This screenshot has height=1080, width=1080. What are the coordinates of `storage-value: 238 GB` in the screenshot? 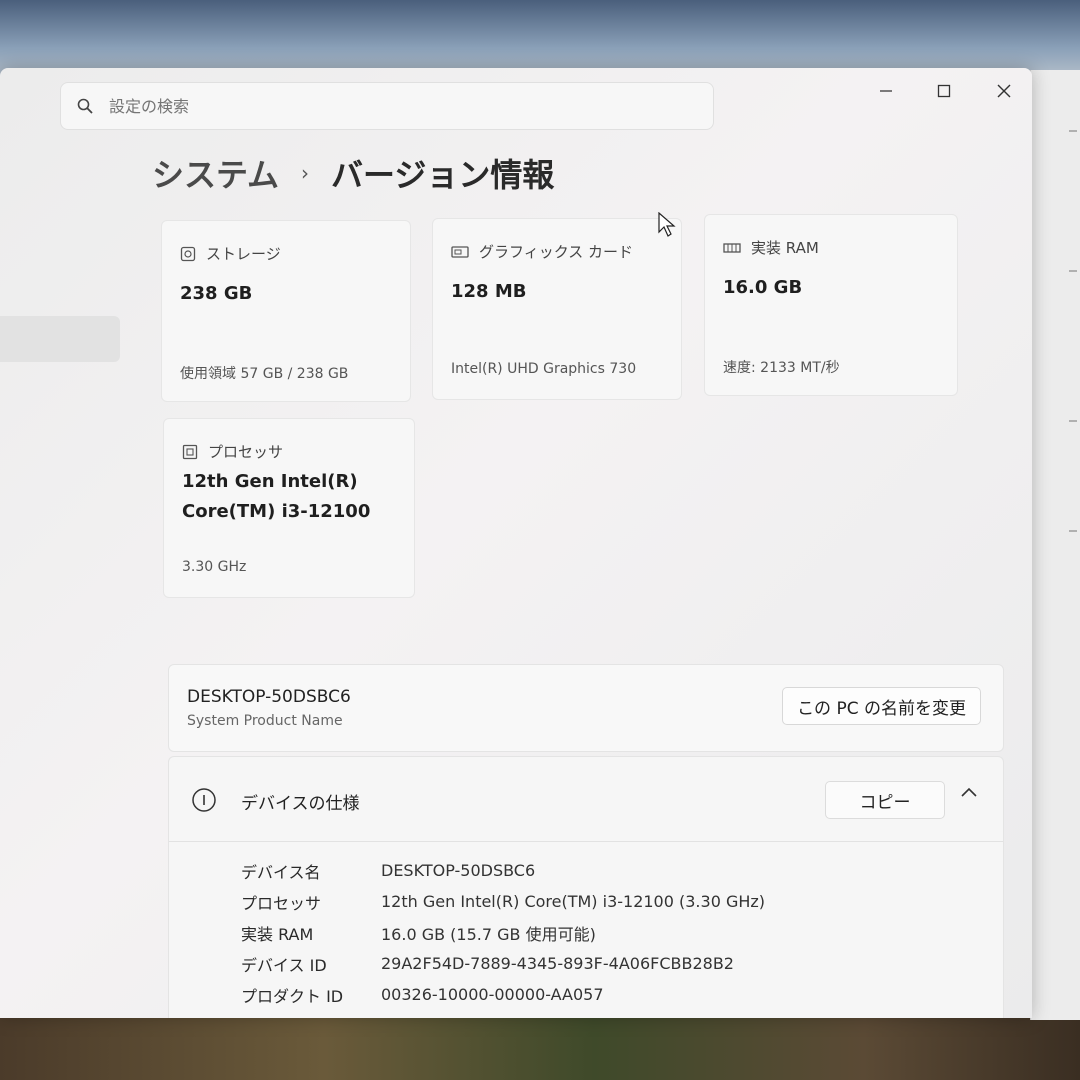 It's located at (216, 293).